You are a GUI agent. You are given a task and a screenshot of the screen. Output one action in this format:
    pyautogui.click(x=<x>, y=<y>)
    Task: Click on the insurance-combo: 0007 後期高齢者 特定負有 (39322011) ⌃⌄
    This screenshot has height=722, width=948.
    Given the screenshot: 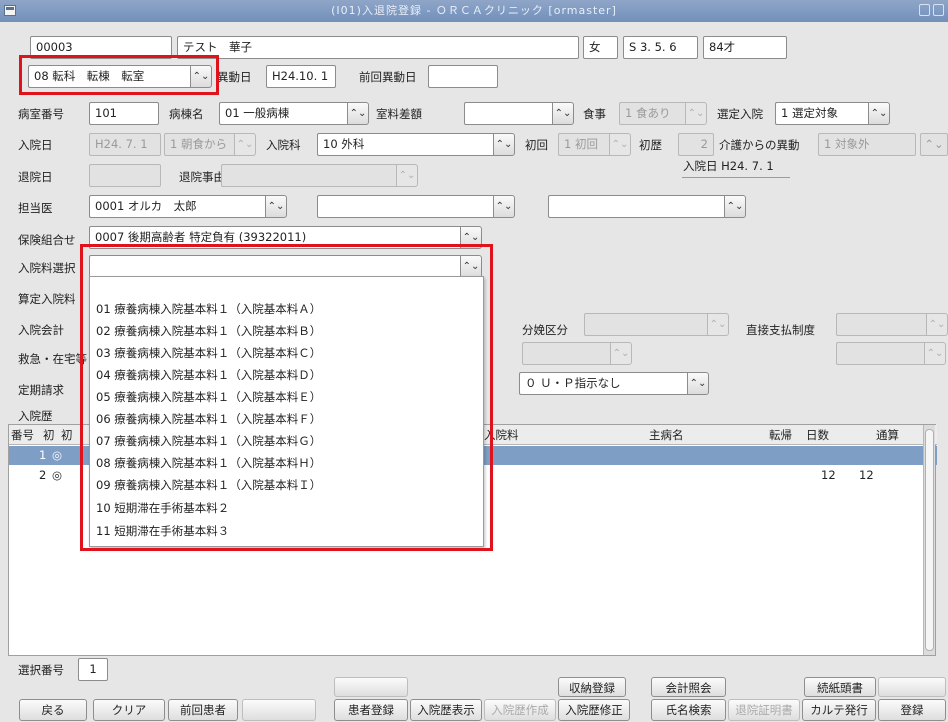 What is the action you would take?
    pyautogui.click(x=285, y=237)
    